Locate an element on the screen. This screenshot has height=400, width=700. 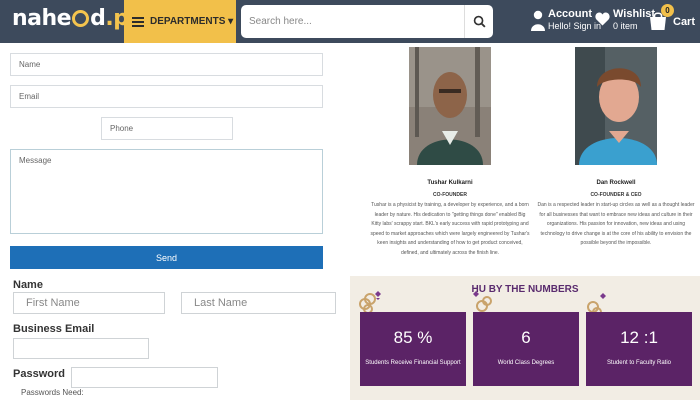
password-hint: Passwords Need: is located at coordinates (52, 392).